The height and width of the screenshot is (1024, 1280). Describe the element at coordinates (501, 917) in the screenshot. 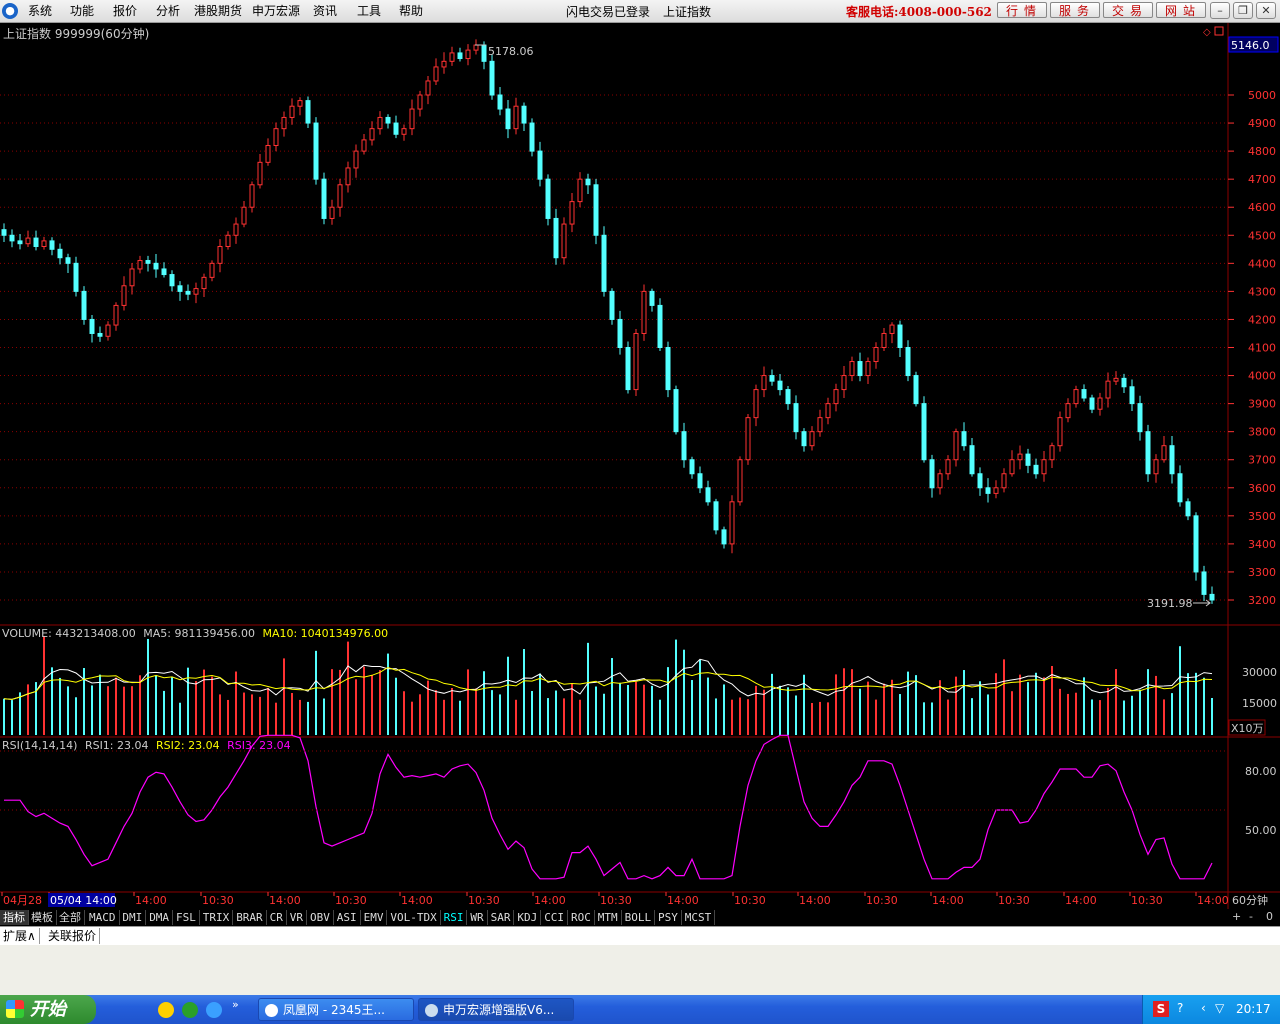

I see `tab-sar: SAR` at that location.